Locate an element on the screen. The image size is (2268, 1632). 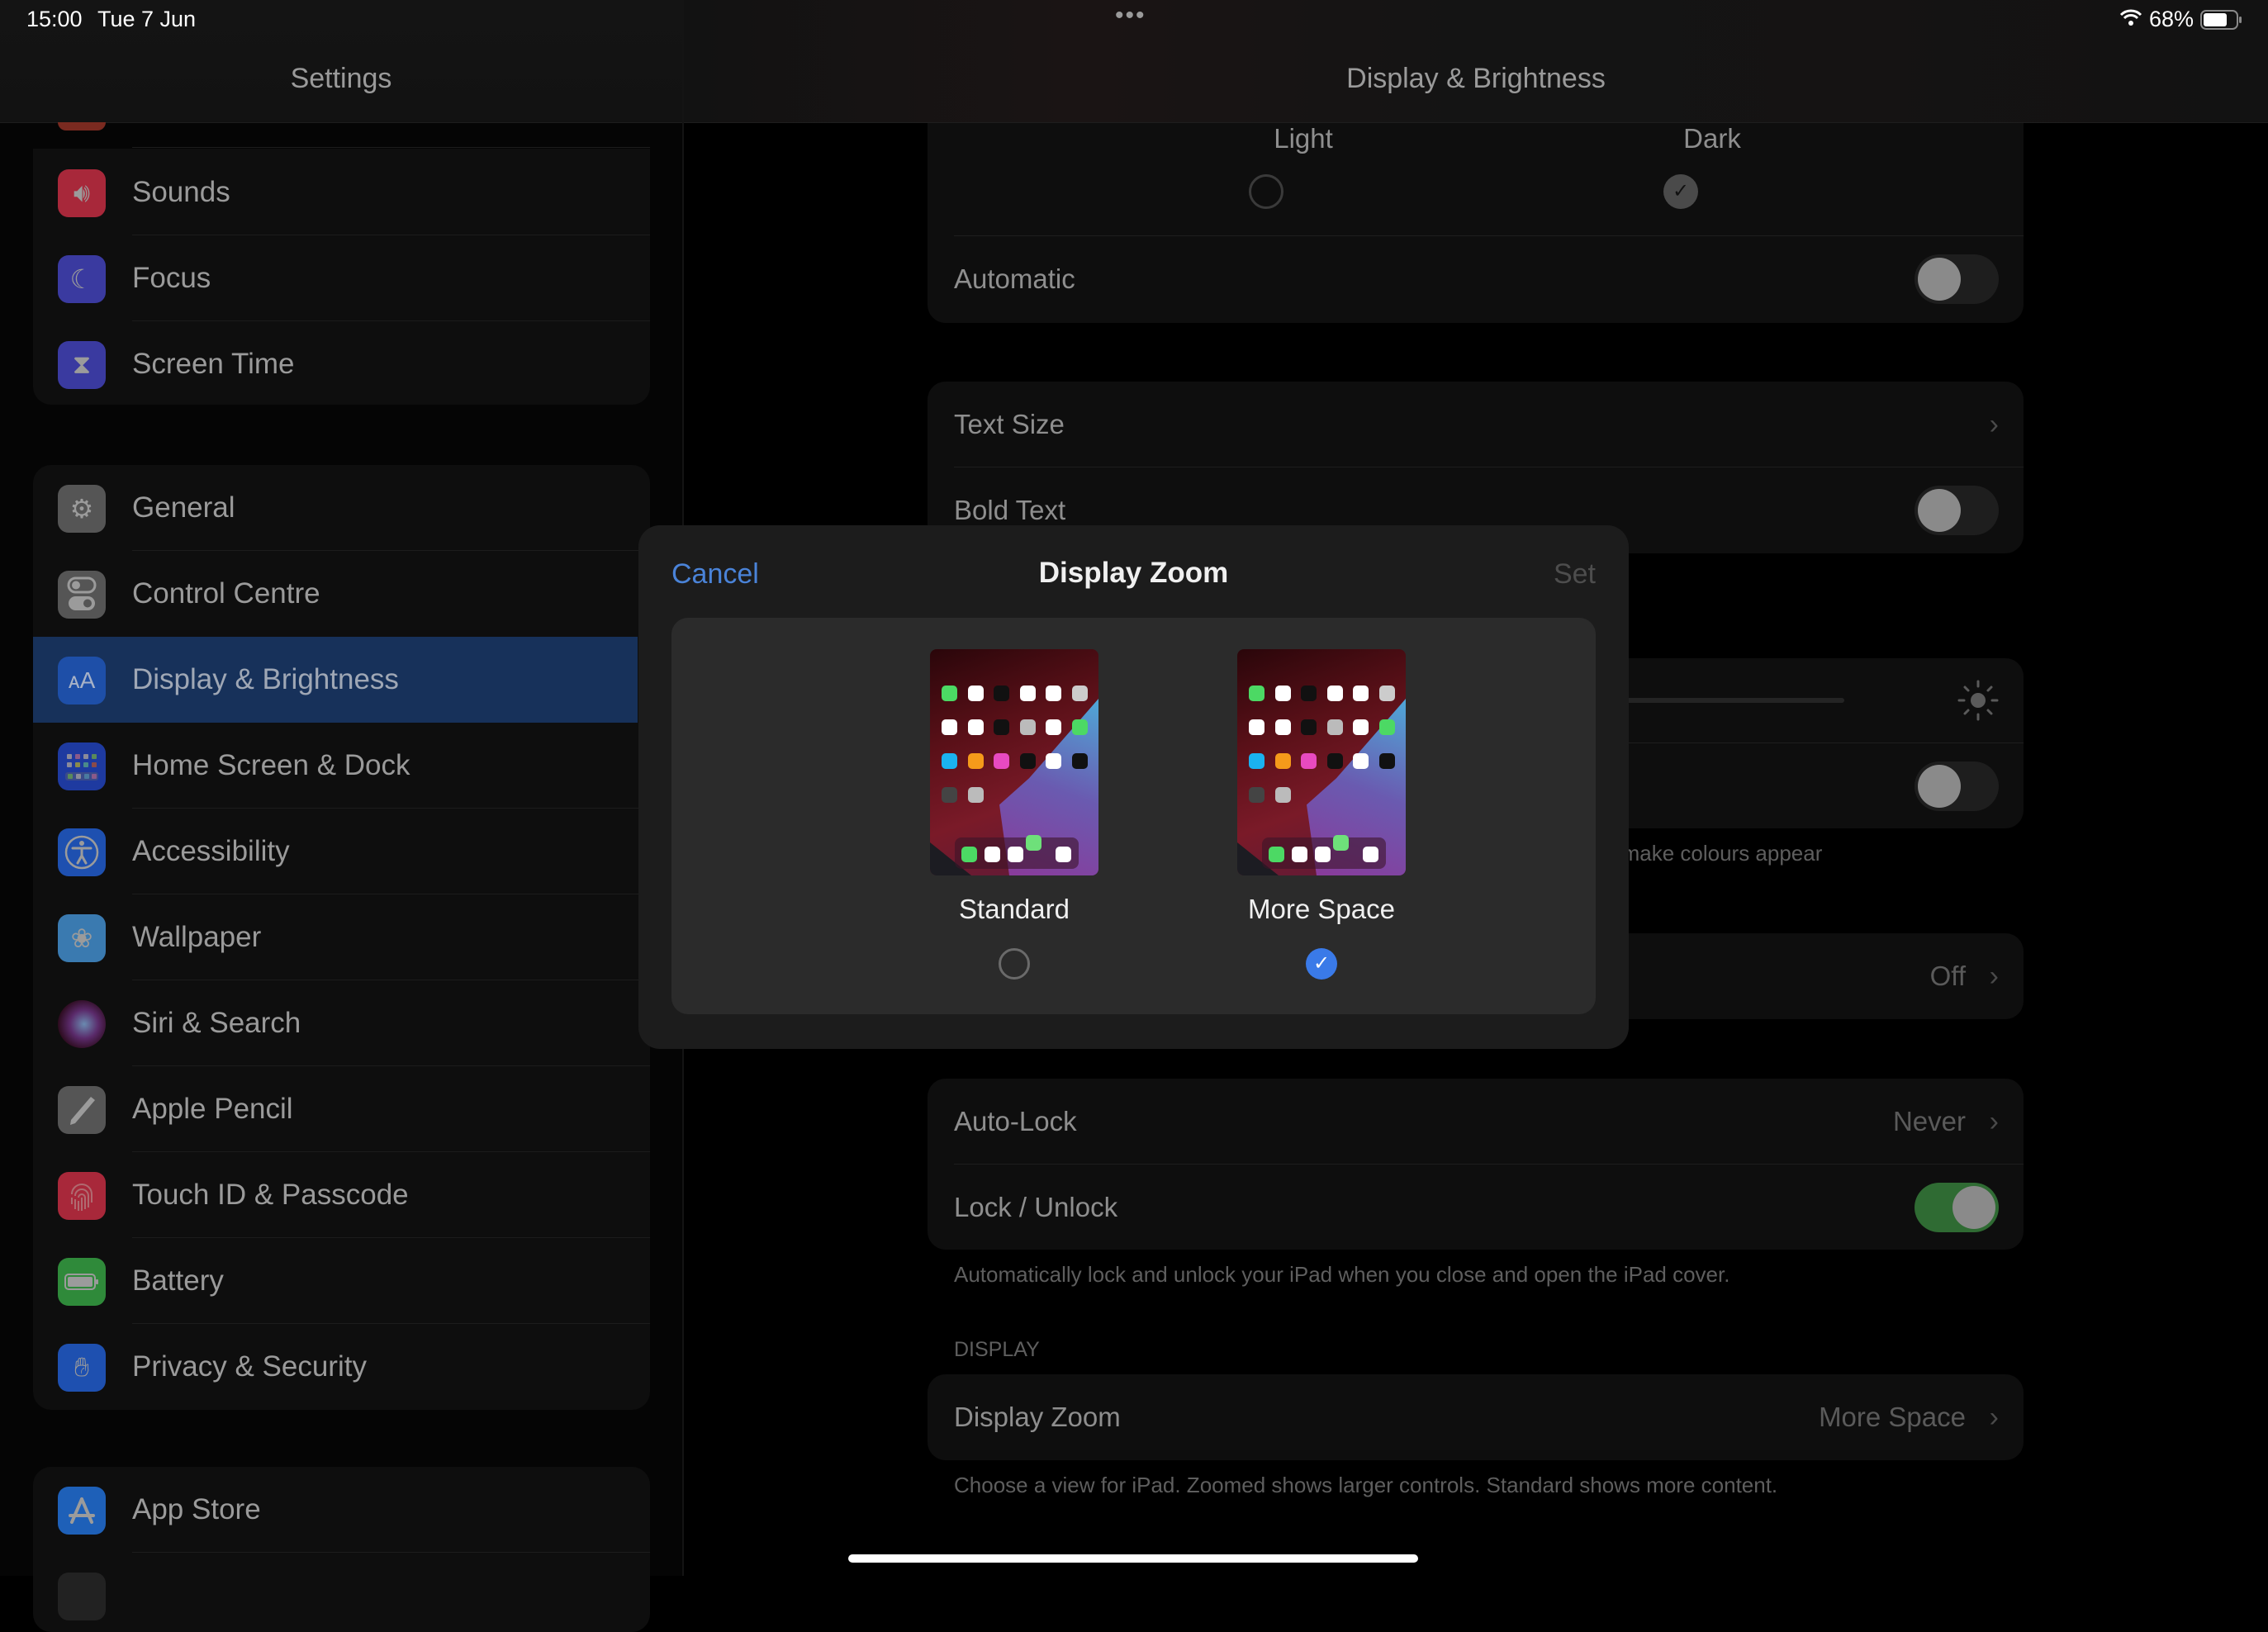
true-tone-toggle is located at coordinates (1957, 786).